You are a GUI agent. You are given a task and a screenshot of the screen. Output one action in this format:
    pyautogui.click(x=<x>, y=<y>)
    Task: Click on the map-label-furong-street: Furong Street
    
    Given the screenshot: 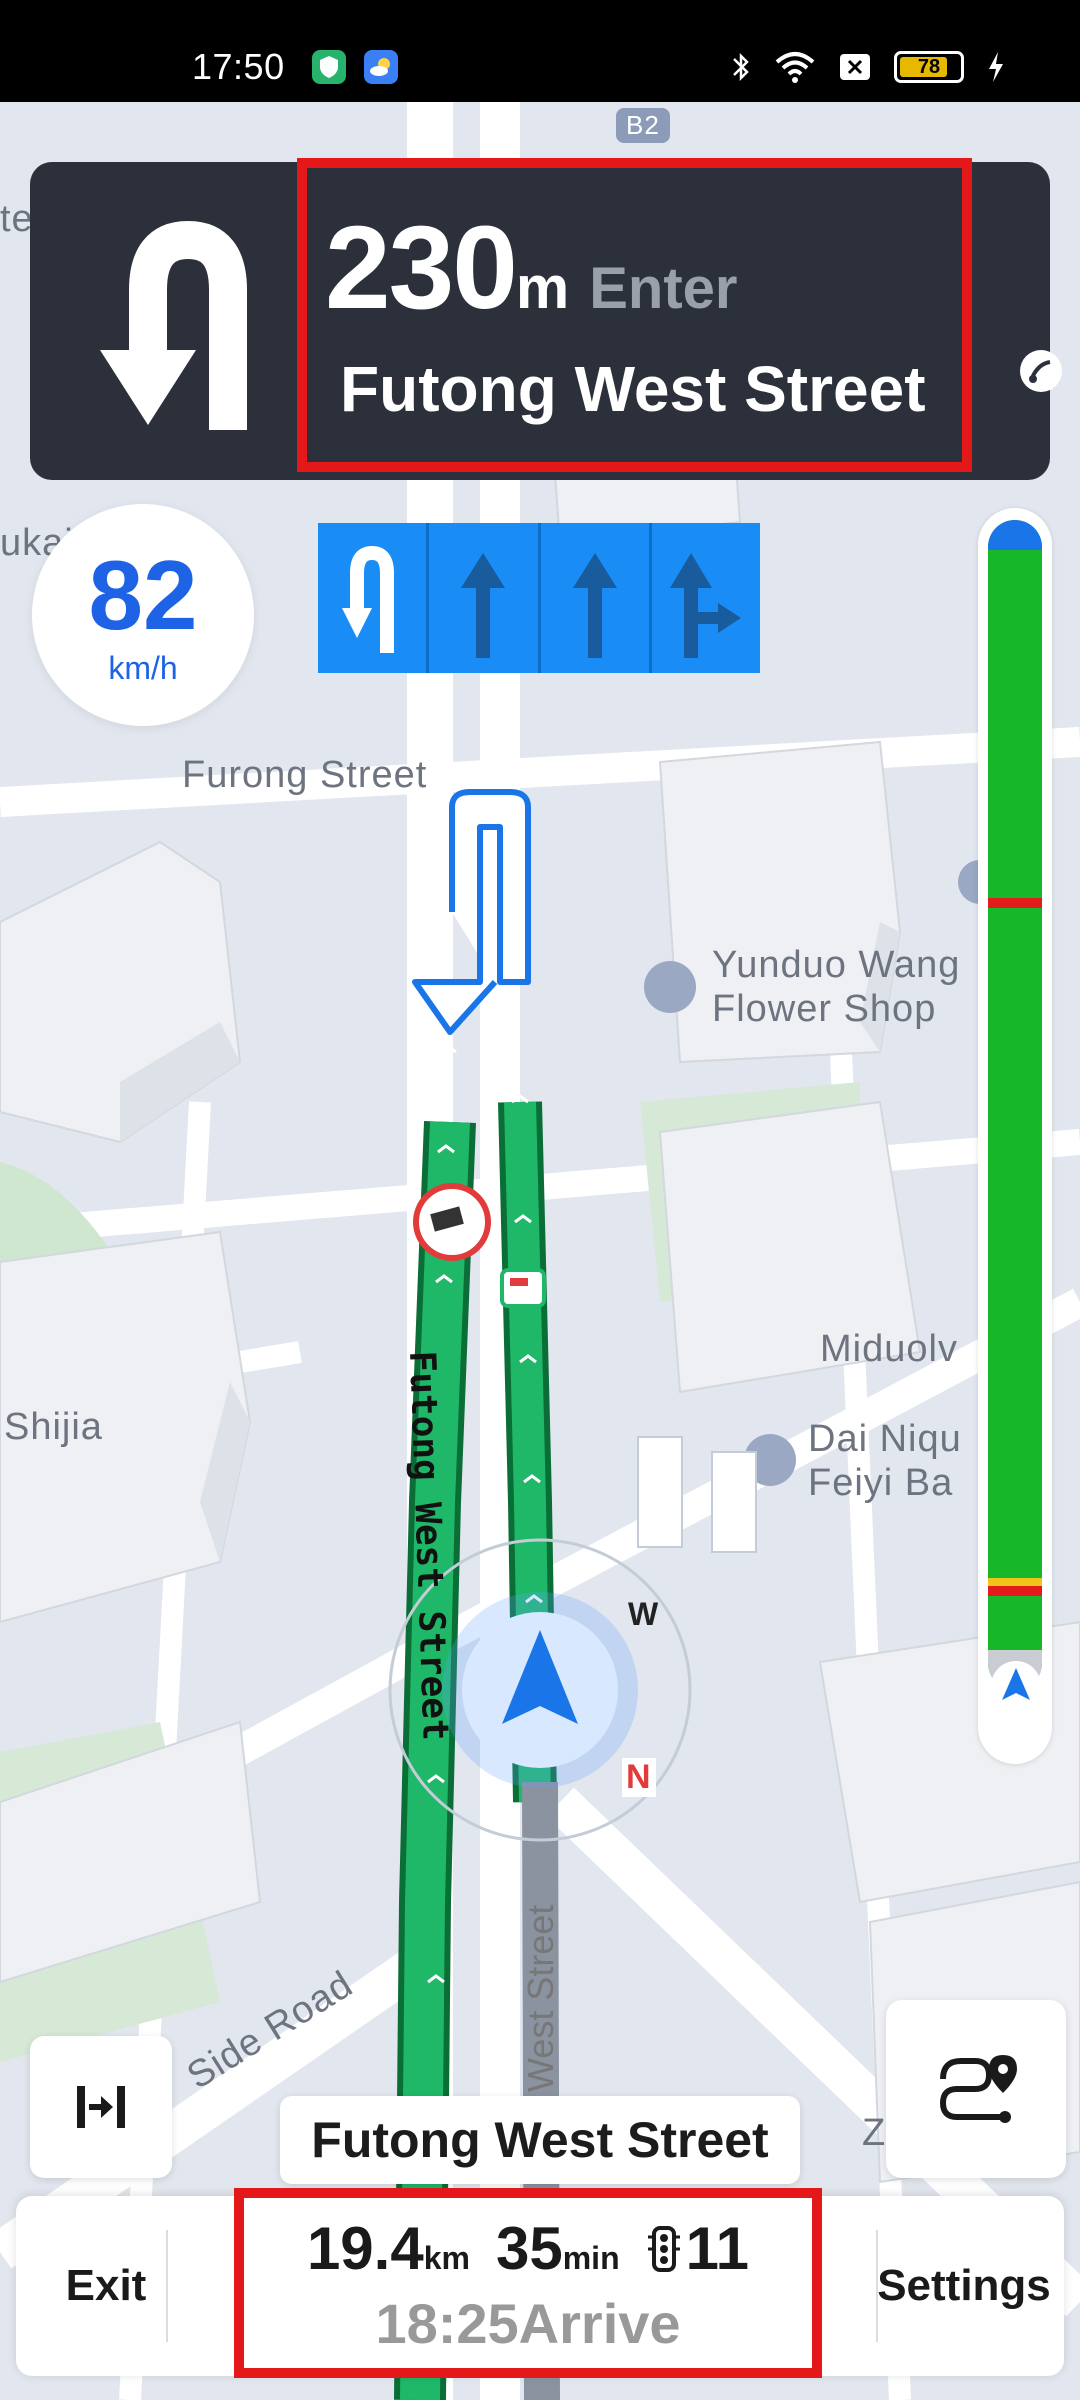 What is the action you would take?
    pyautogui.click(x=305, y=775)
    